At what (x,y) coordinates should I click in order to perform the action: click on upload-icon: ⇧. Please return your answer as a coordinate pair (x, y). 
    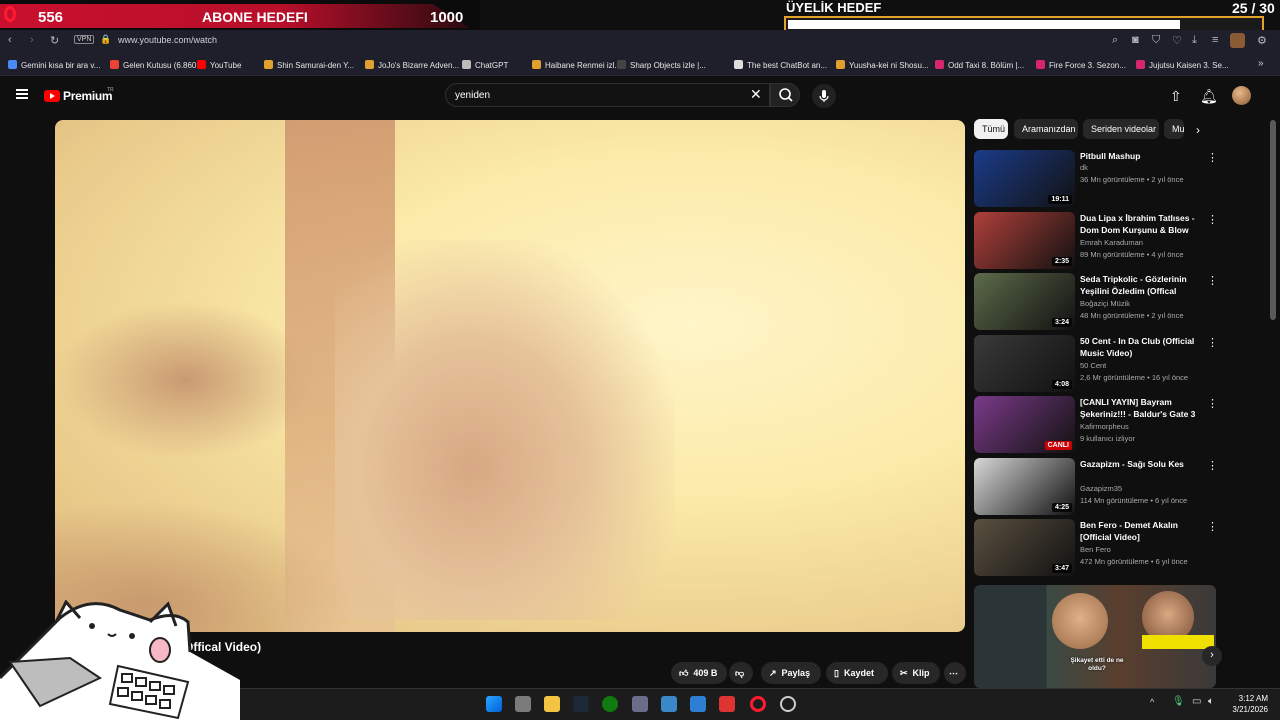
    Looking at the image, I should click on (1176, 96).